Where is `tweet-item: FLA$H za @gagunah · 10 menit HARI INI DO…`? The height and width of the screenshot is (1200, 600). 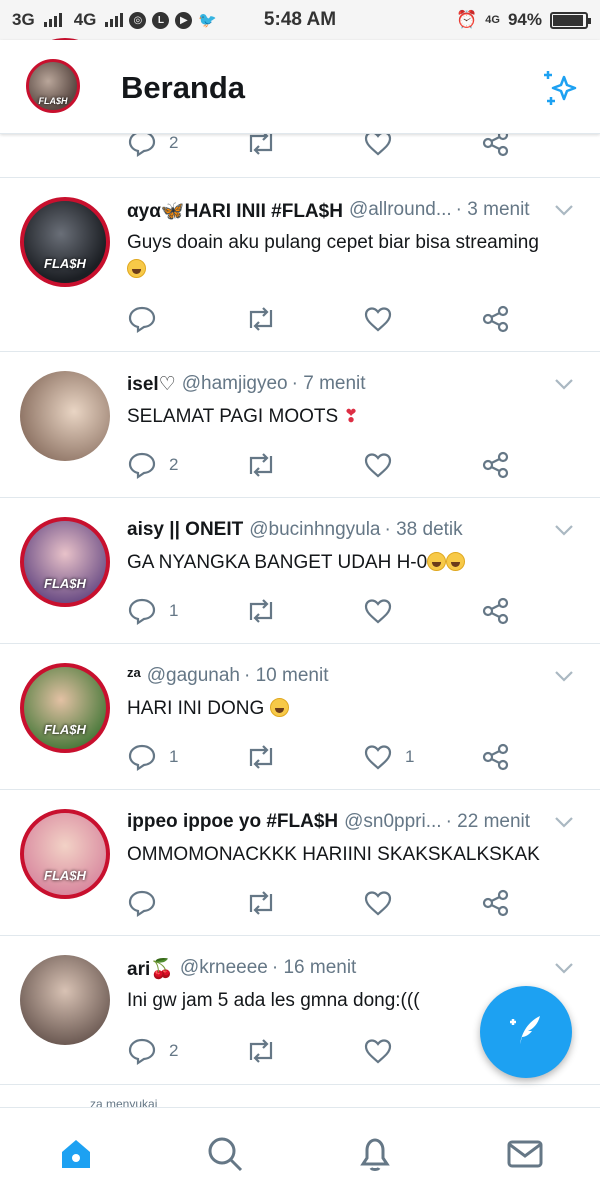 tweet-item: FLA$H za @gagunah · 10 menit HARI INI DO… is located at coordinates (300, 717).